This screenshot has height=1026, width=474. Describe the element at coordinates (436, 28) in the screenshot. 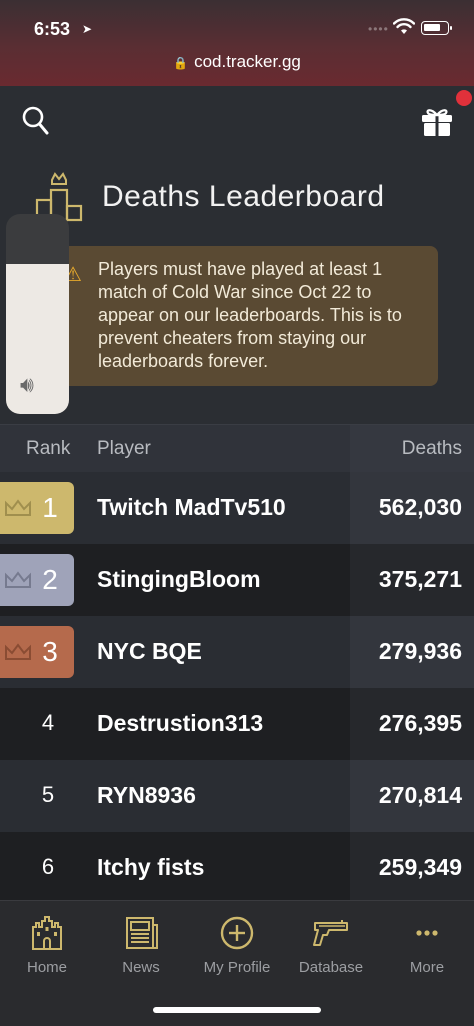

I see `battery-icon` at that location.